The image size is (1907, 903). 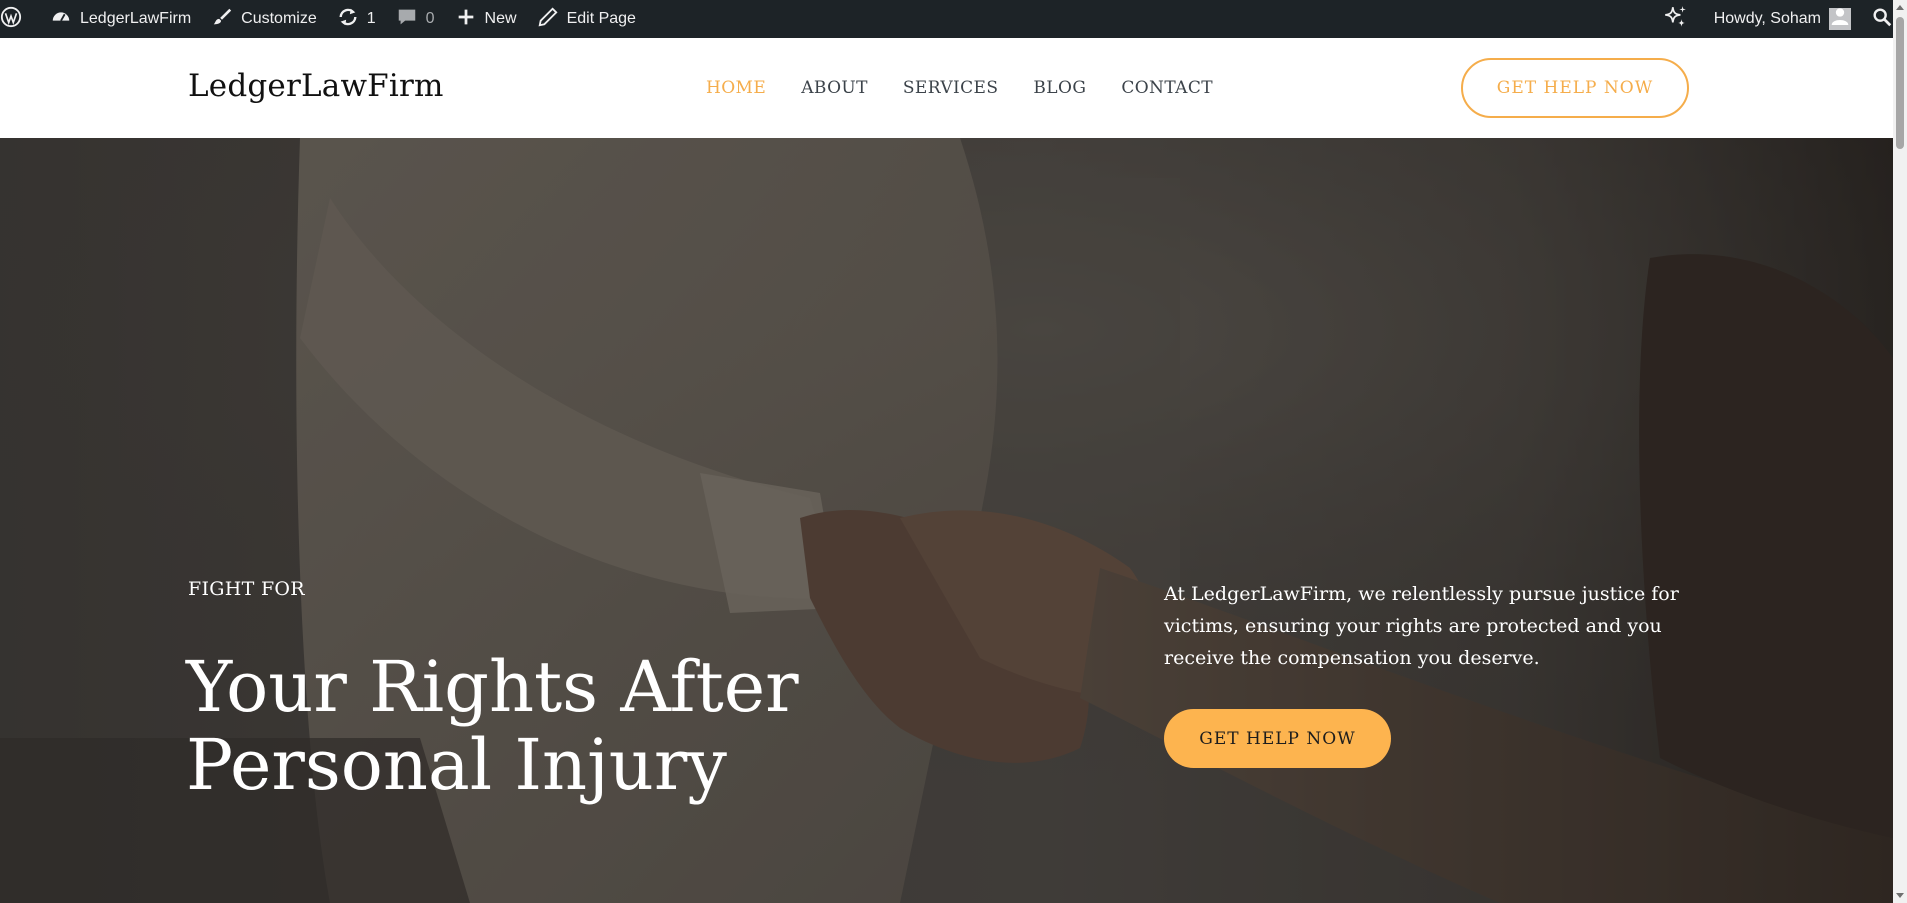 What do you see at coordinates (1900, 895) in the screenshot?
I see `scroll-down-arrow-icon` at bounding box center [1900, 895].